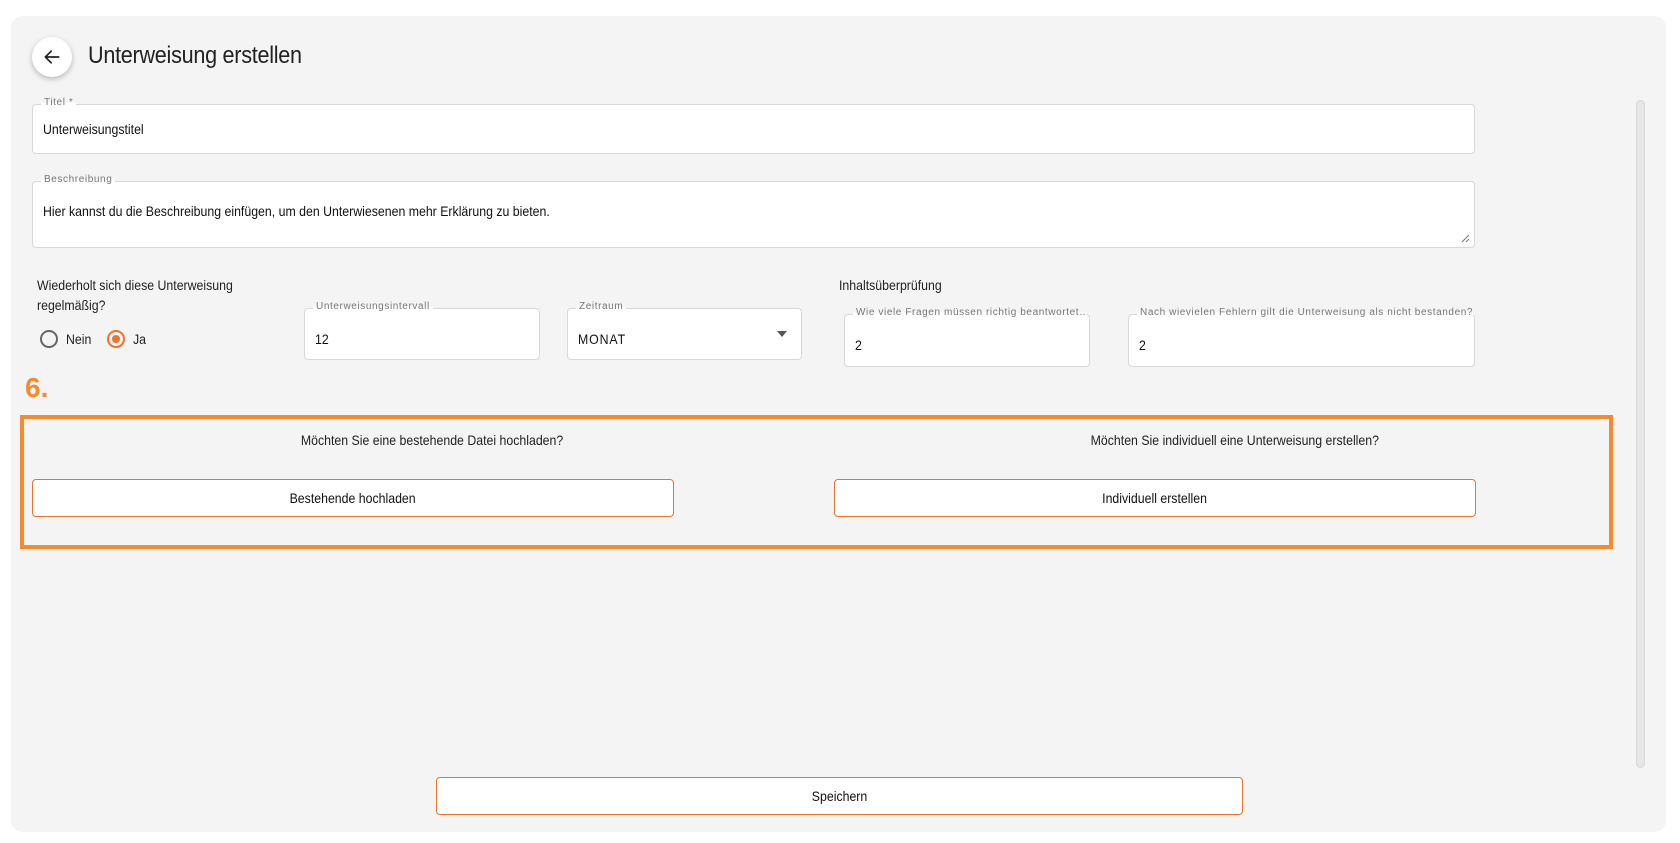 This screenshot has height=843, width=1680. Describe the element at coordinates (601, 306) in the screenshot. I see `period-select-label: Zeitraum` at that location.